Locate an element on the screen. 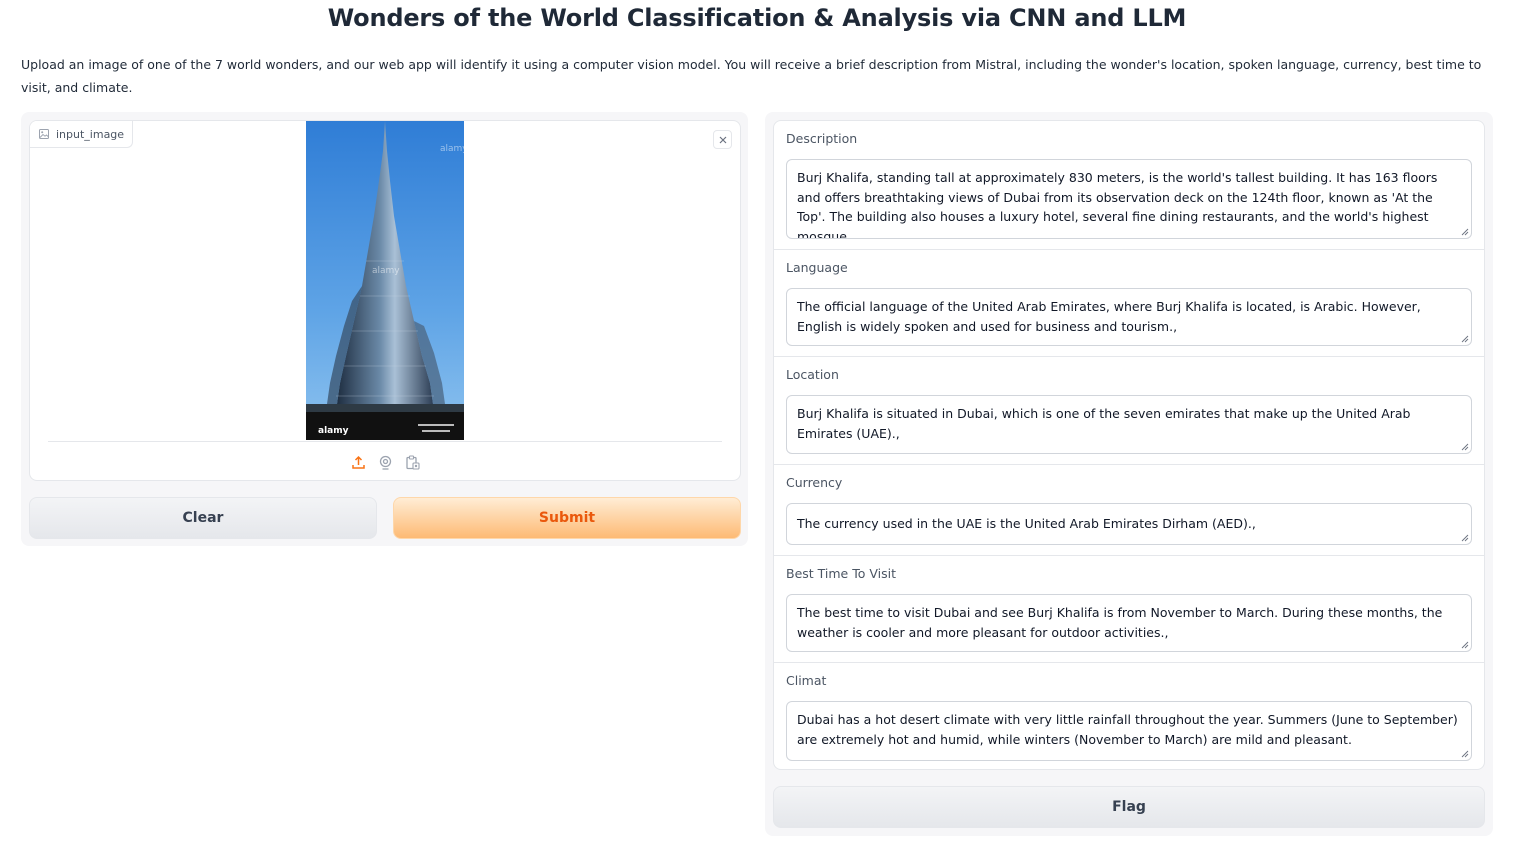 The image size is (1536, 845). webcam-icon is located at coordinates (385, 462).